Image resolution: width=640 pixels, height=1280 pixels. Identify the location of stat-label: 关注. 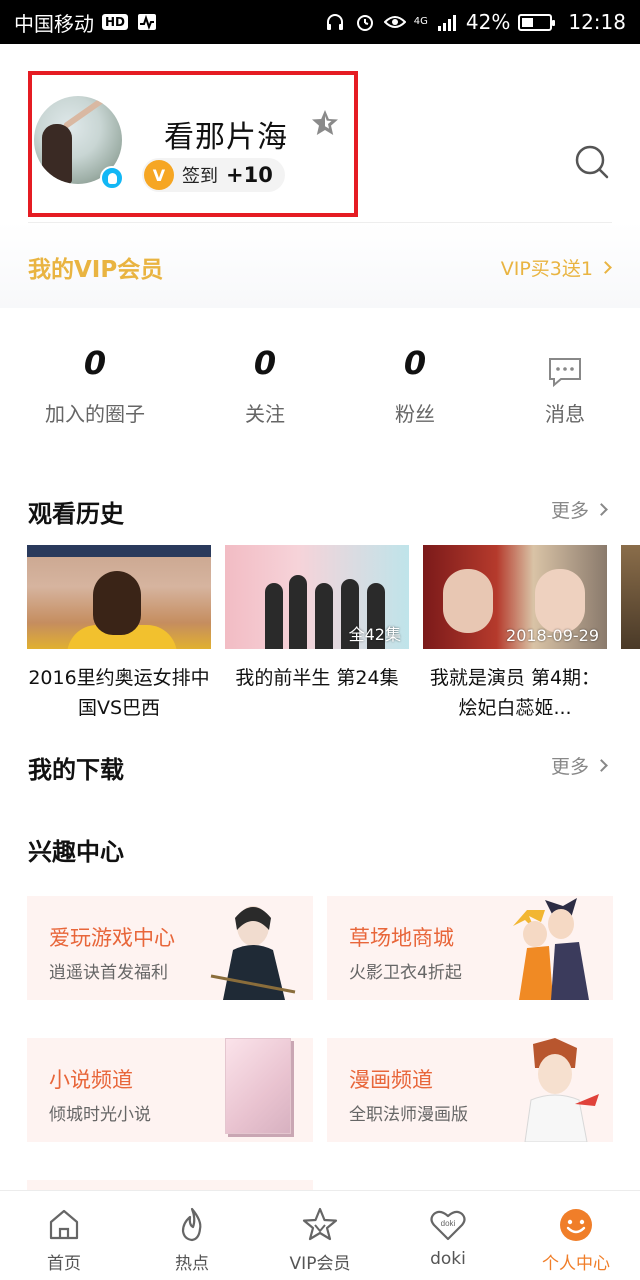
(265, 414).